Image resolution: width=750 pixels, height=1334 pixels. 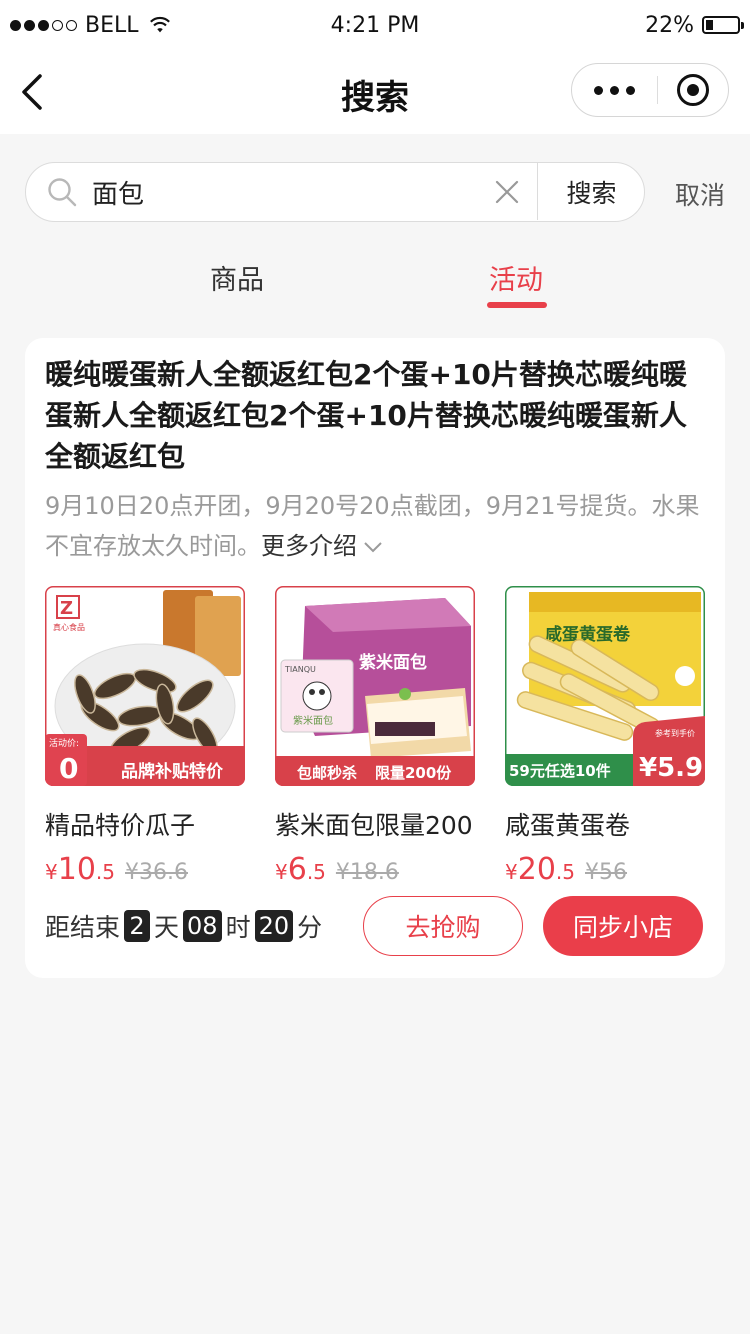 What do you see at coordinates (669, 25) in the screenshot?
I see `battery-percent: 22%` at bounding box center [669, 25].